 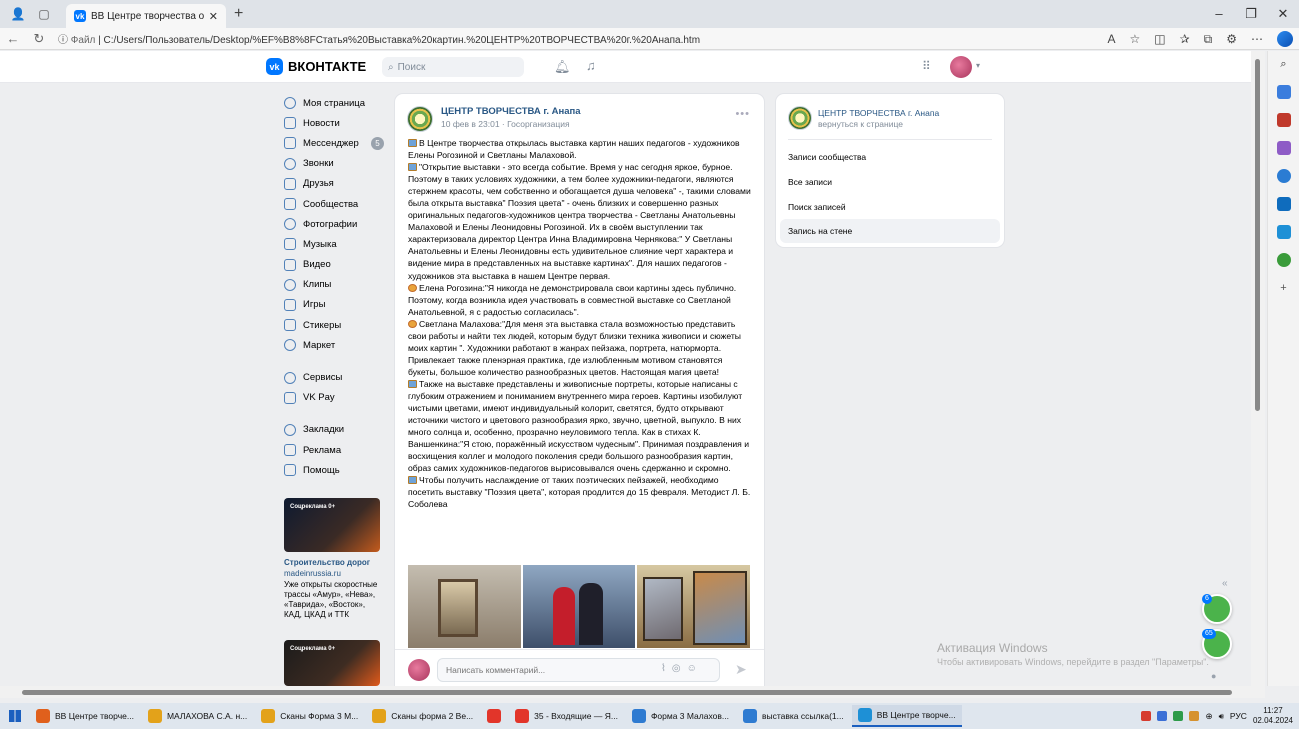 What do you see at coordinates (1283, 232) in the screenshot?
I see `translate-icon` at bounding box center [1283, 232].